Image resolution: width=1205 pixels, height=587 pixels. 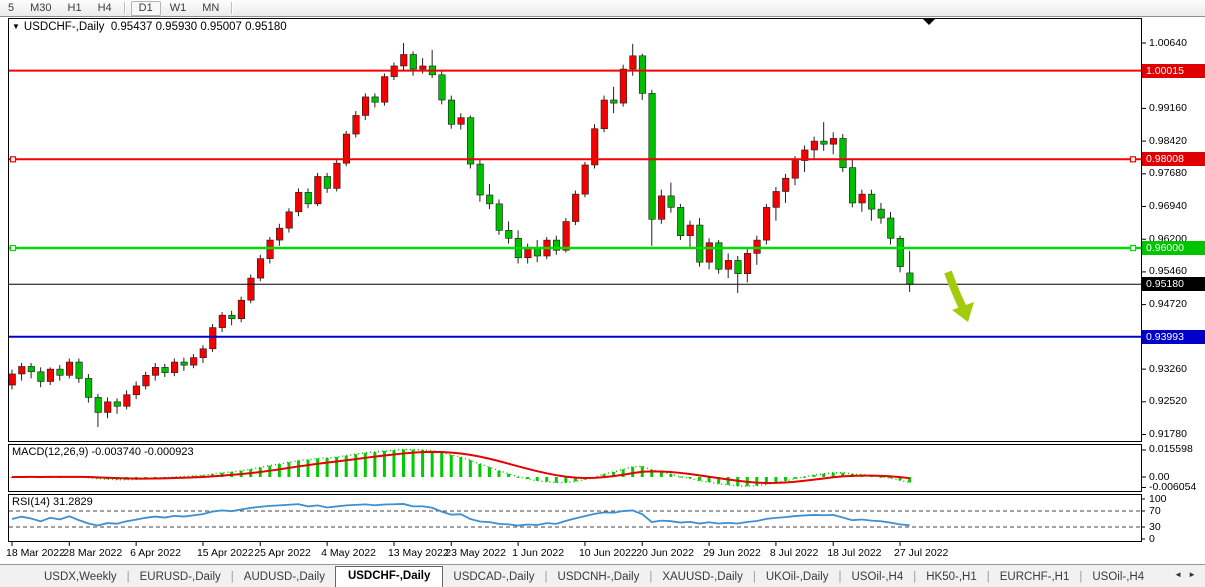 What do you see at coordinates (599, 577) in the screenshot?
I see `tab-usdcnh-daily: USDCNH-,Daily` at bounding box center [599, 577].